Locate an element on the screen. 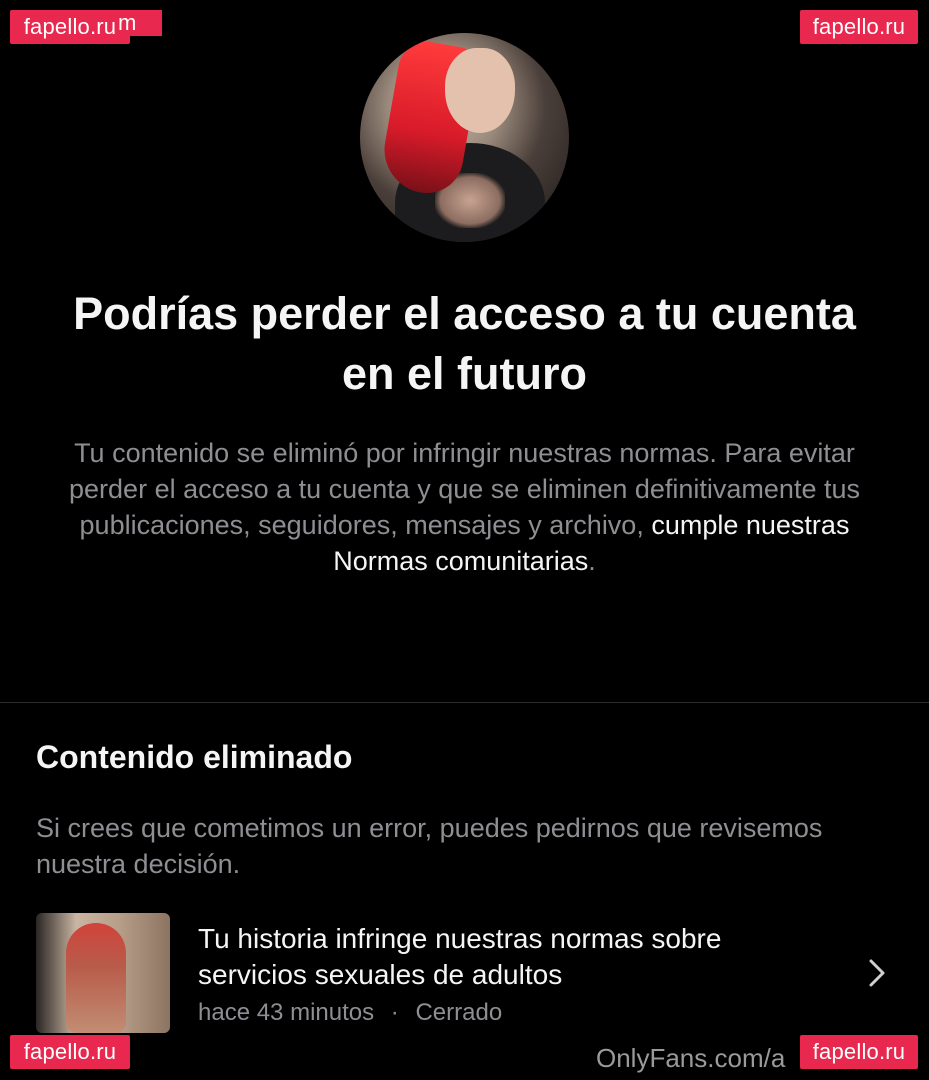  watermark-top-left: fapello.ru is located at coordinates (70, 27).